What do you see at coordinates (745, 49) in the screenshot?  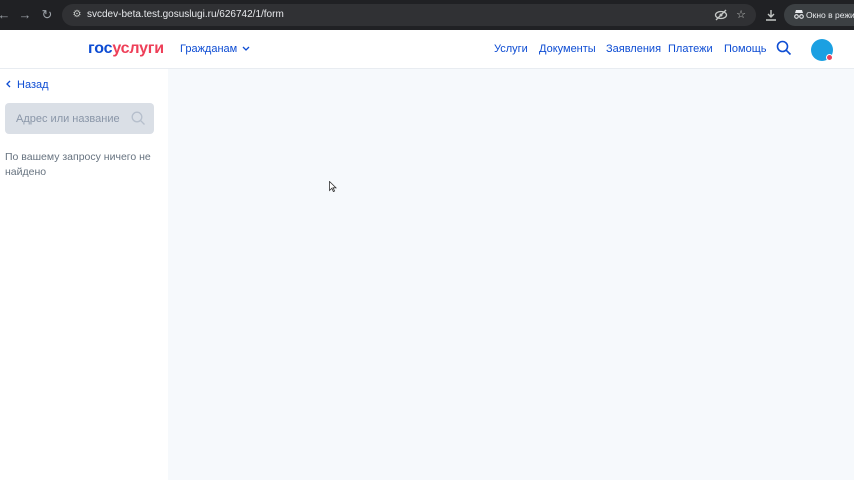 I see `nav-link-help: Помощь` at bounding box center [745, 49].